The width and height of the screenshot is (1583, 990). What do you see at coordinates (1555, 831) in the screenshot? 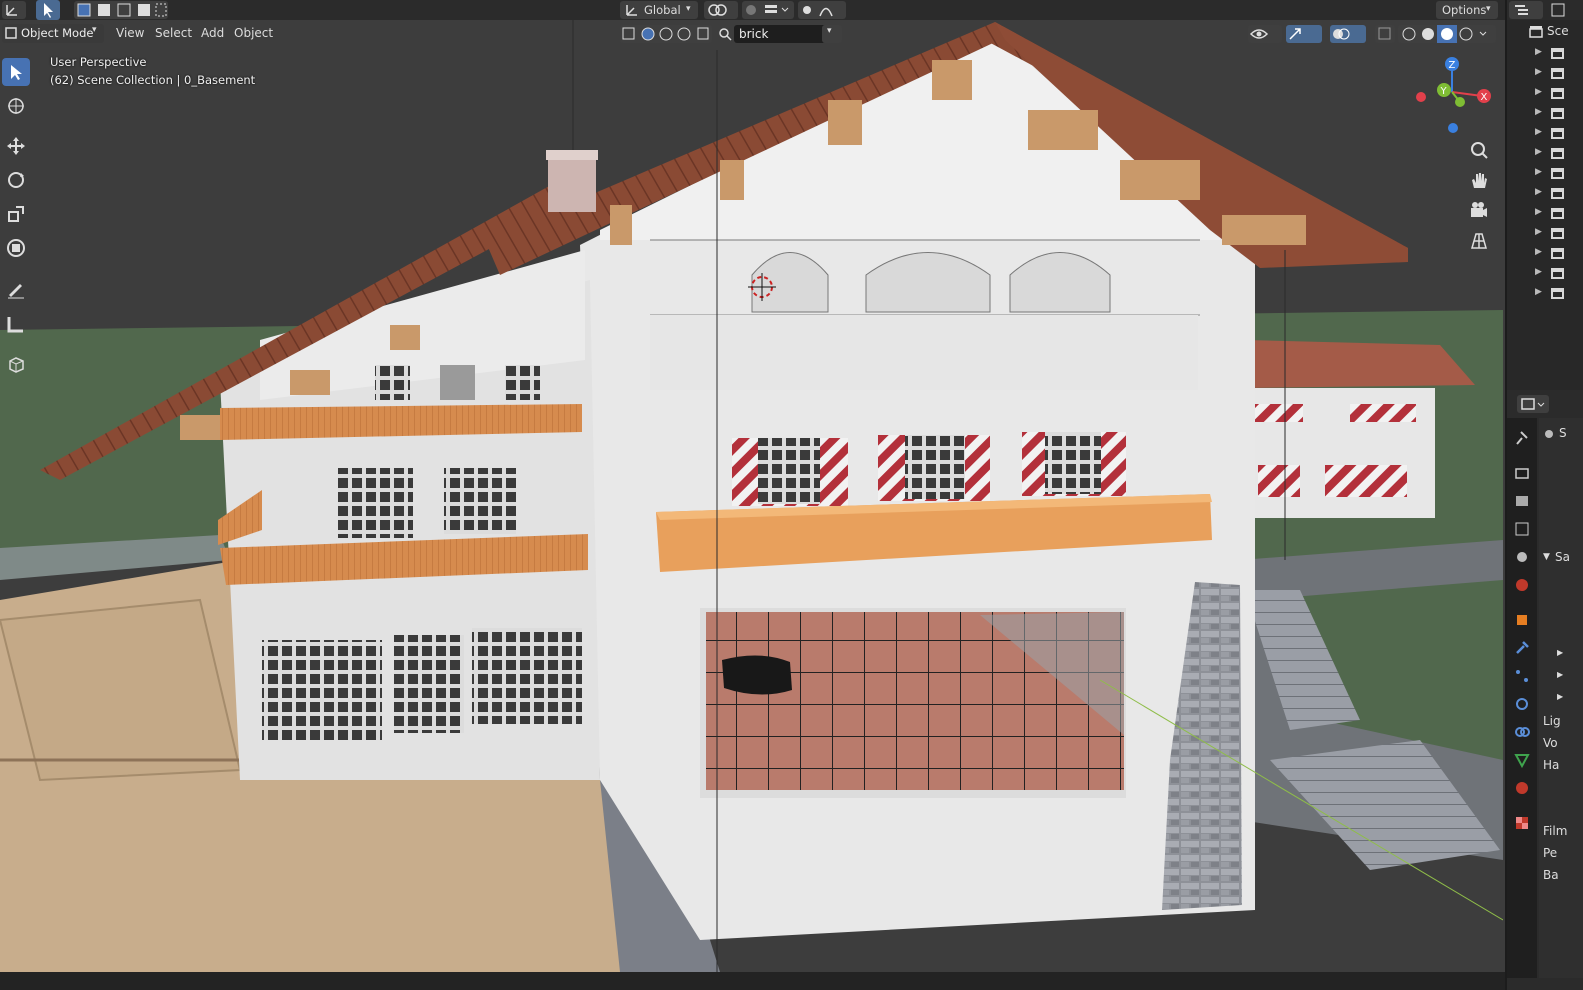
I see `panel-film-label: Film` at bounding box center [1555, 831].